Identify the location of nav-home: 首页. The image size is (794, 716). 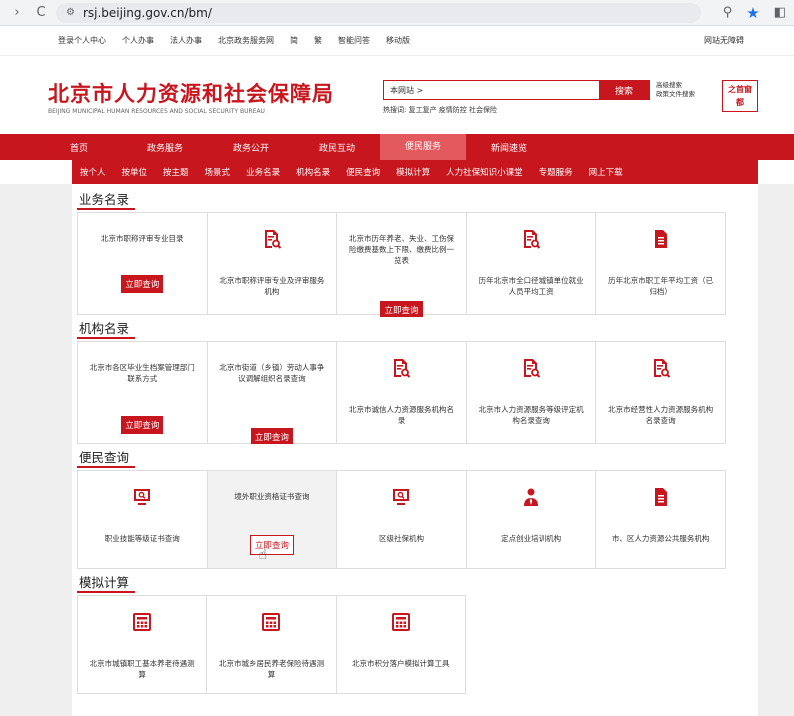
(79, 147).